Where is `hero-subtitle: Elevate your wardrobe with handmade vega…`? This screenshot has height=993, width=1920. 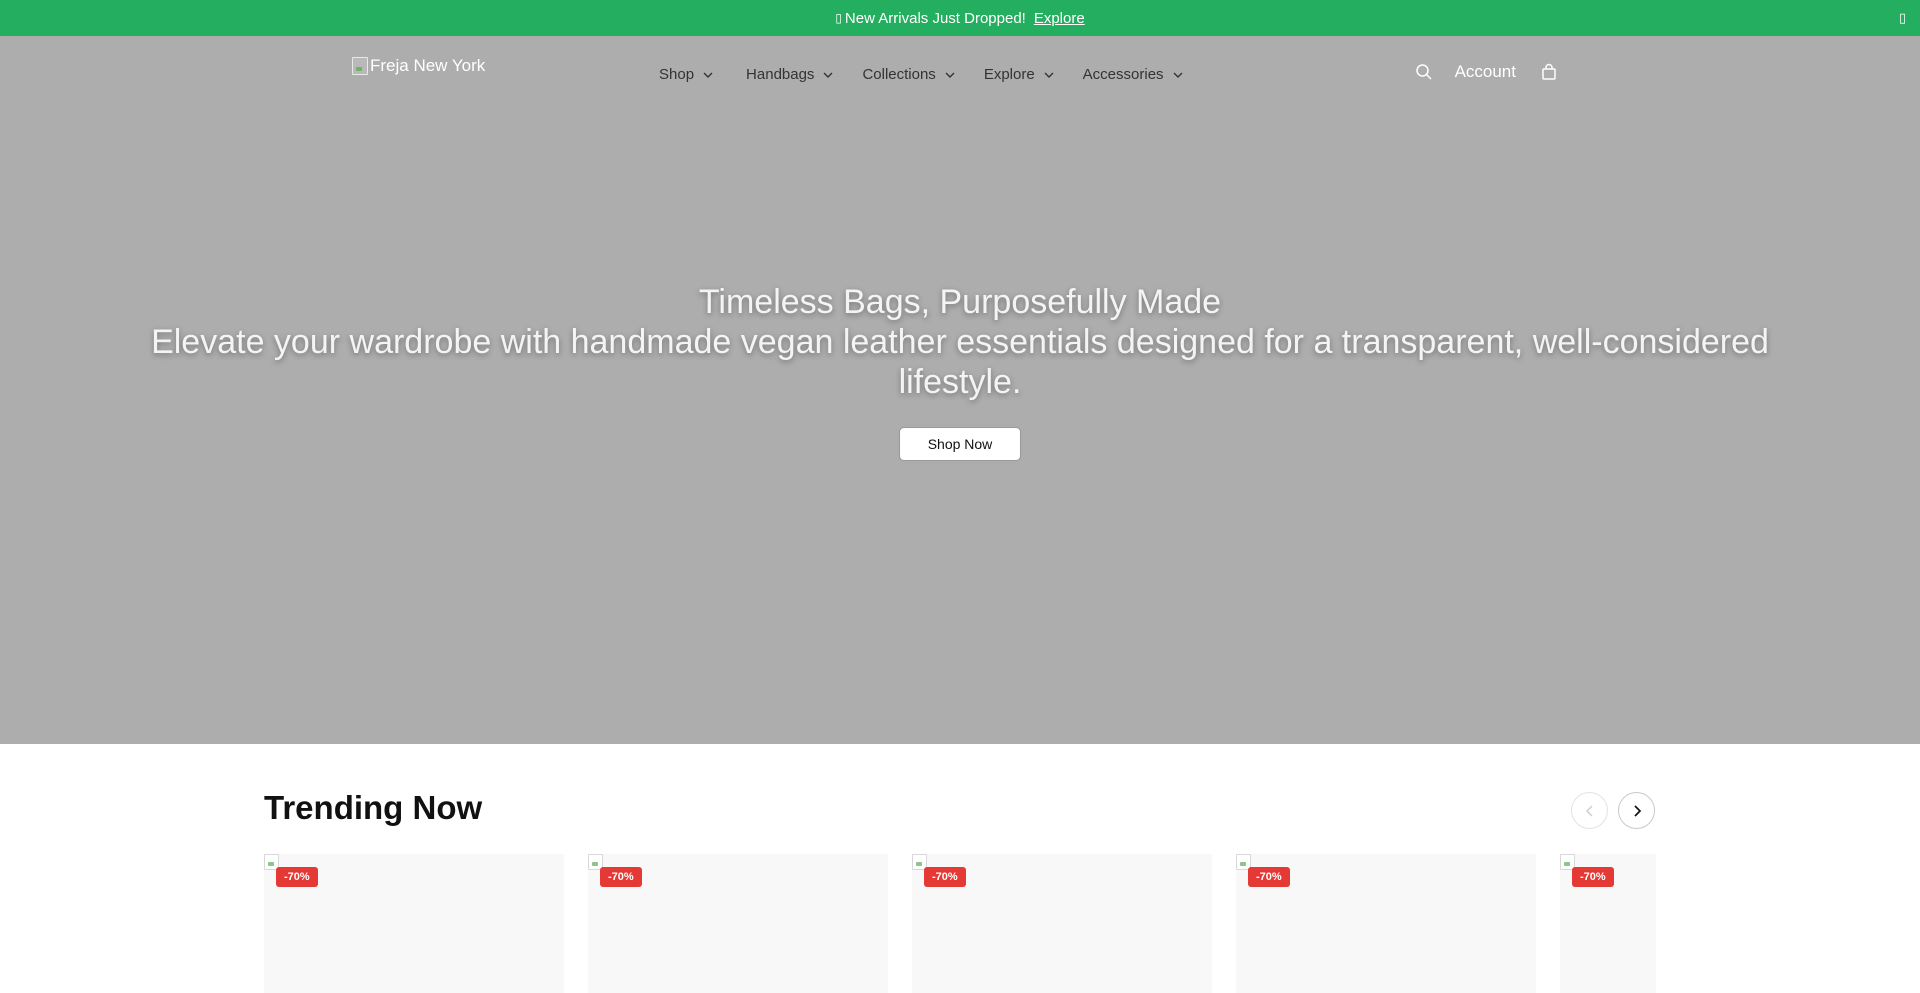 hero-subtitle: Elevate your wardrobe with handmade vega… is located at coordinates (960, 362).